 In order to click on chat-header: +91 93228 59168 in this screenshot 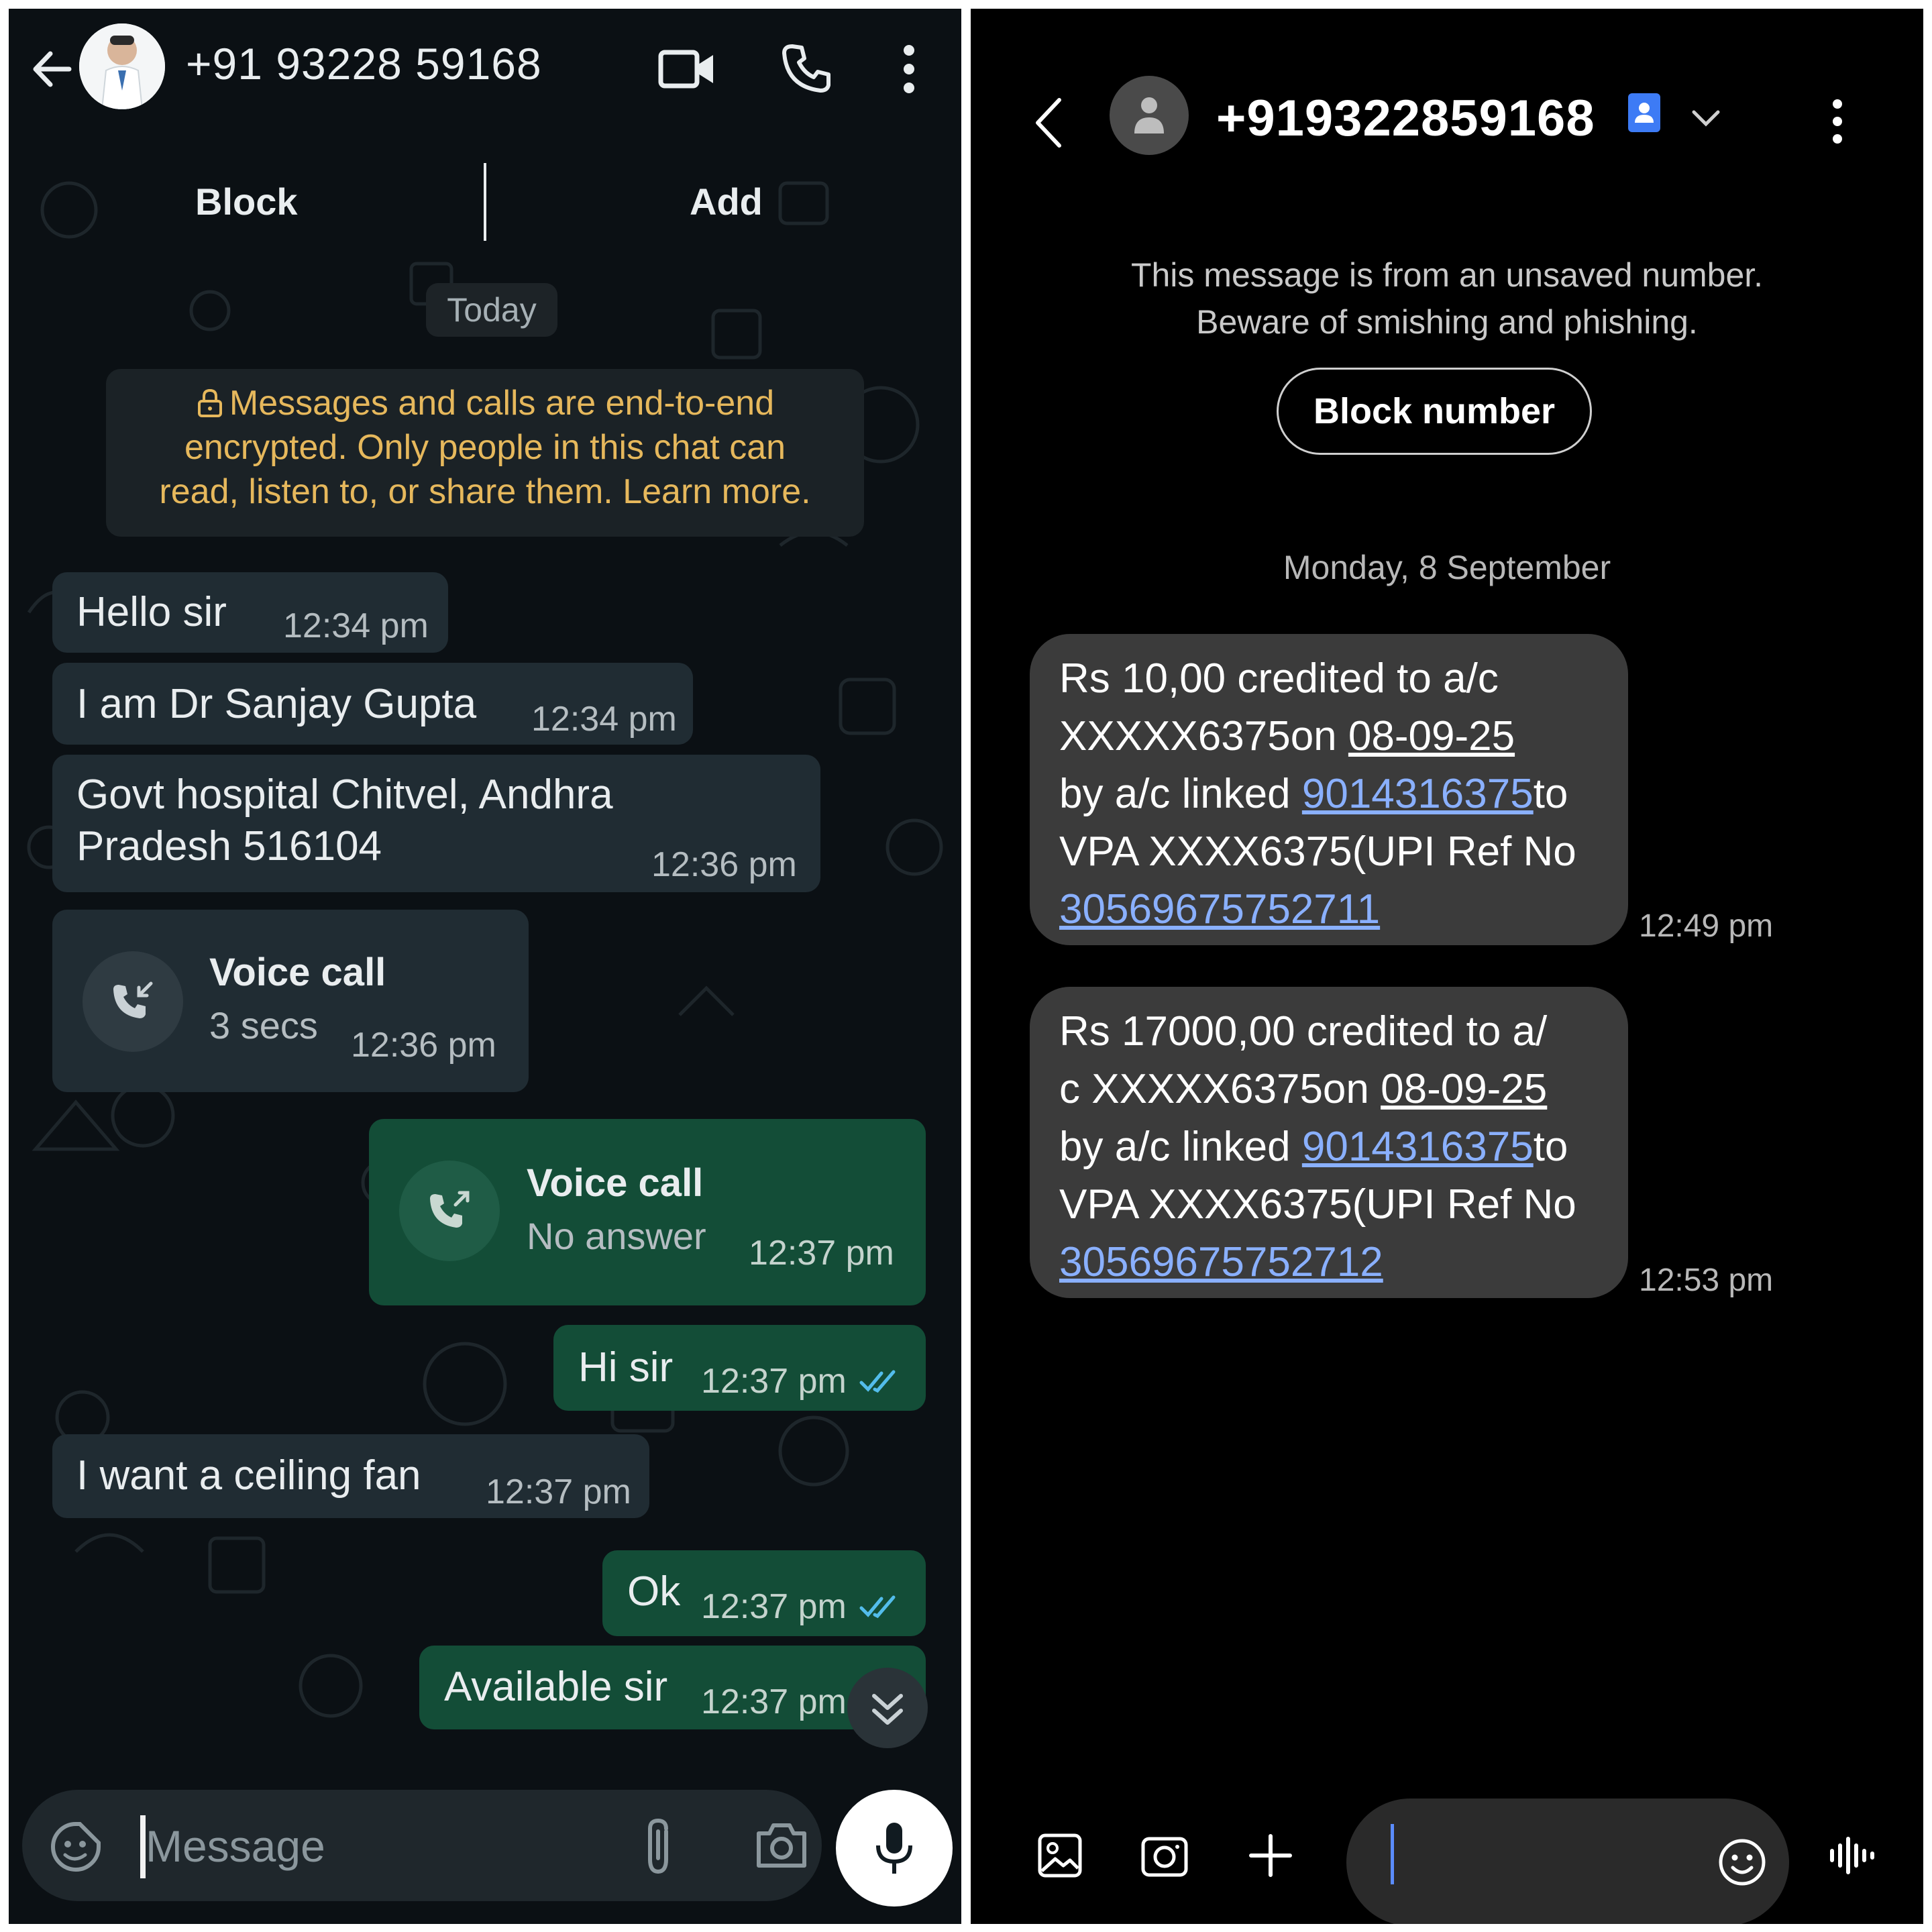, I will do `click(485, 71)`.